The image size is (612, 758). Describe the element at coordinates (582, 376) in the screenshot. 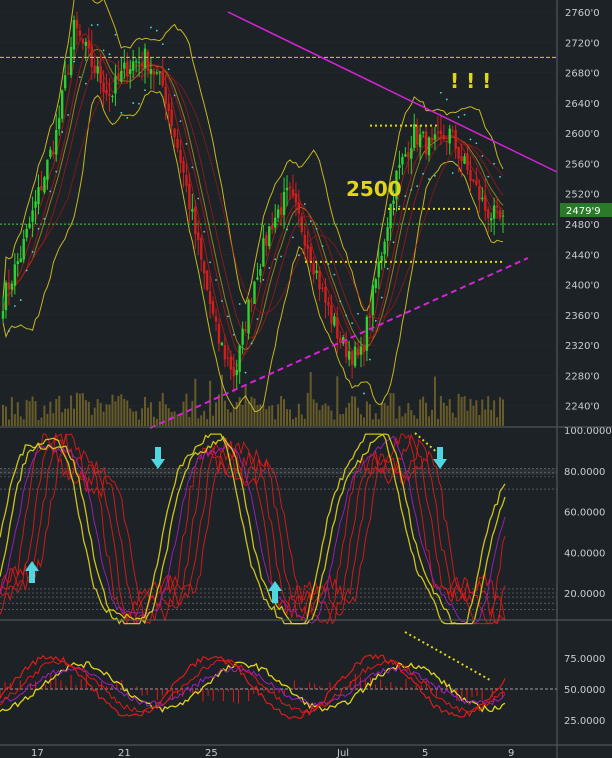

I see `price-tick-label: 2280'0` at that location.